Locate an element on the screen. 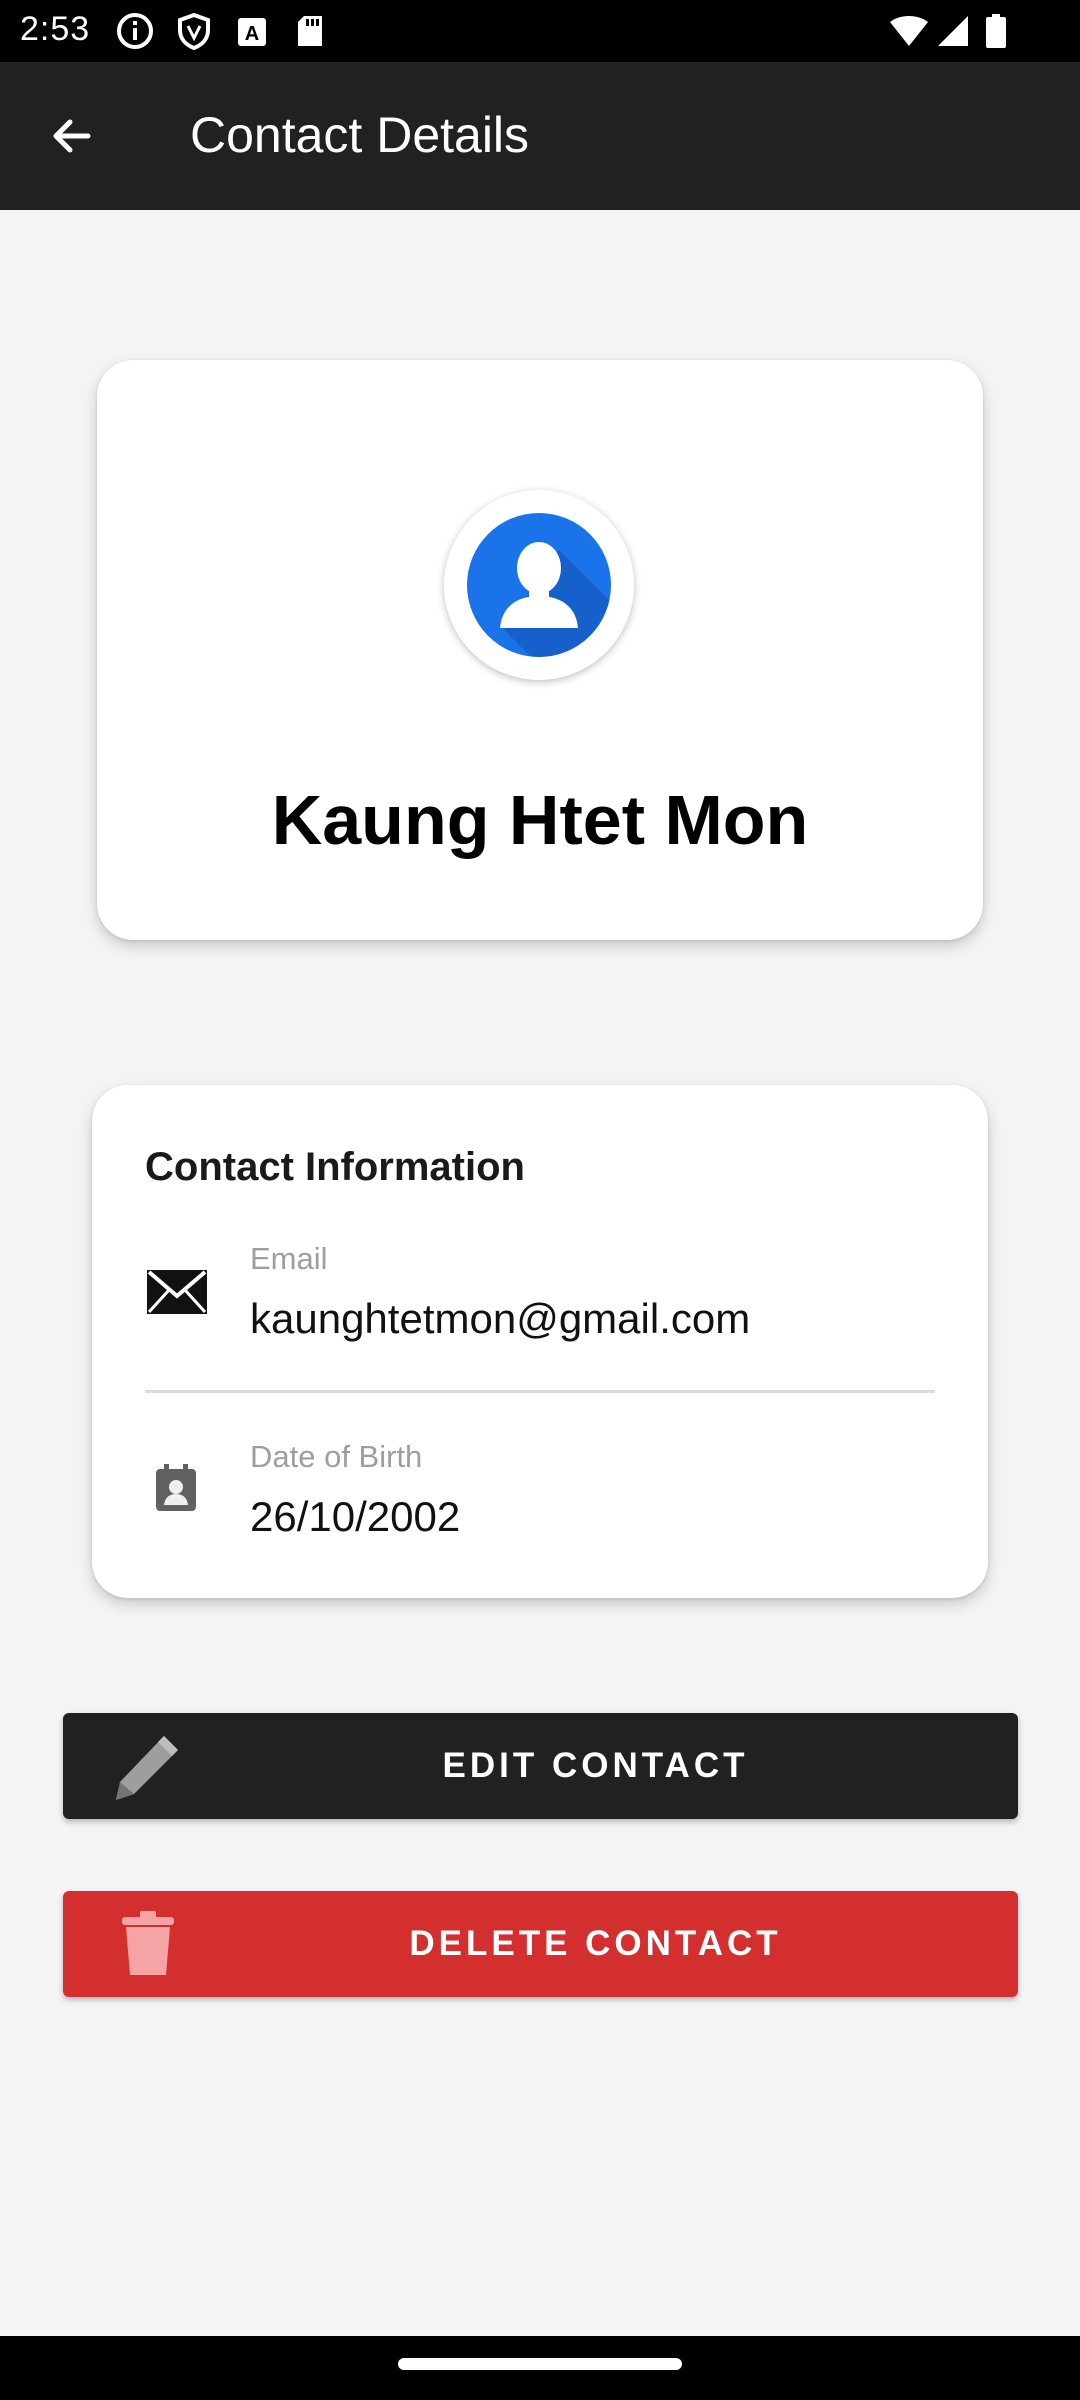 This screenshot has width=1080, height=2400. envelope-icon is located at coordinates (177, 1294).